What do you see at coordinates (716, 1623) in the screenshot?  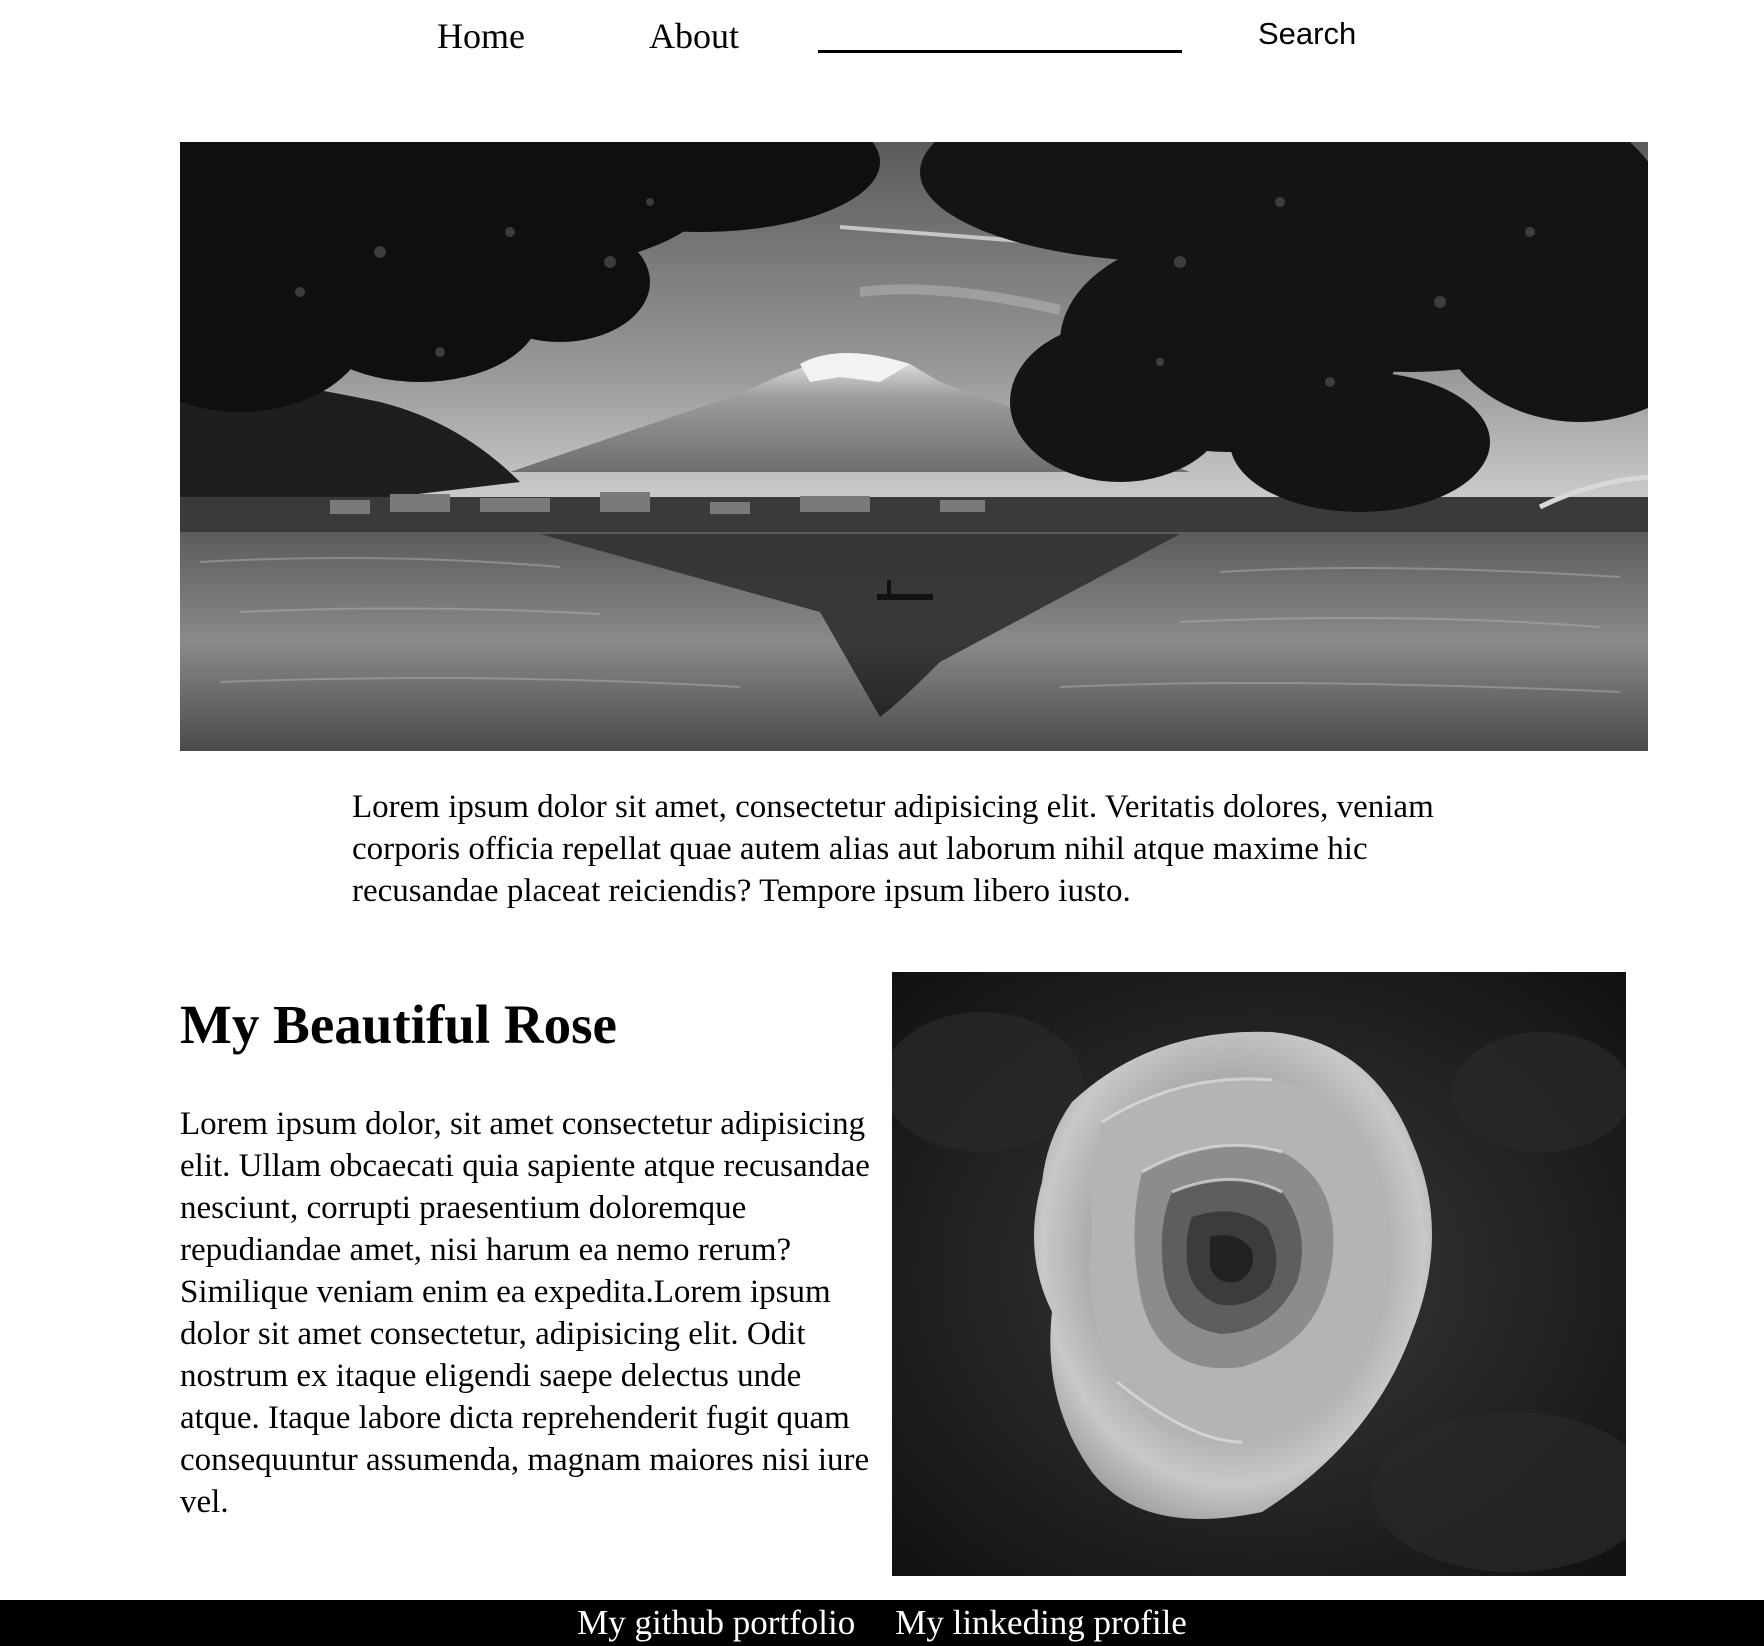 I see `github-portfolio-link: My github portfolio` at bounding box center [716, 1623].